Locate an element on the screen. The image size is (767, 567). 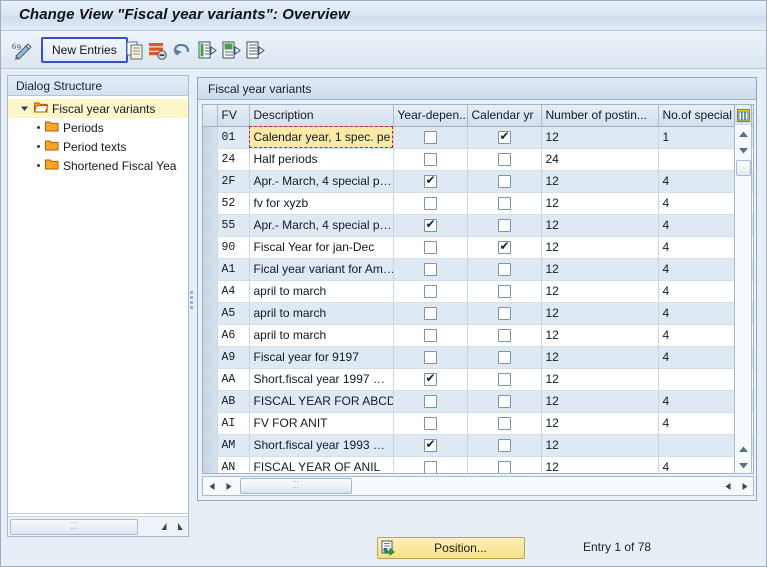
tree-scroll-thumb: ⋯ ⋯ is located at coordinates (74, 526).